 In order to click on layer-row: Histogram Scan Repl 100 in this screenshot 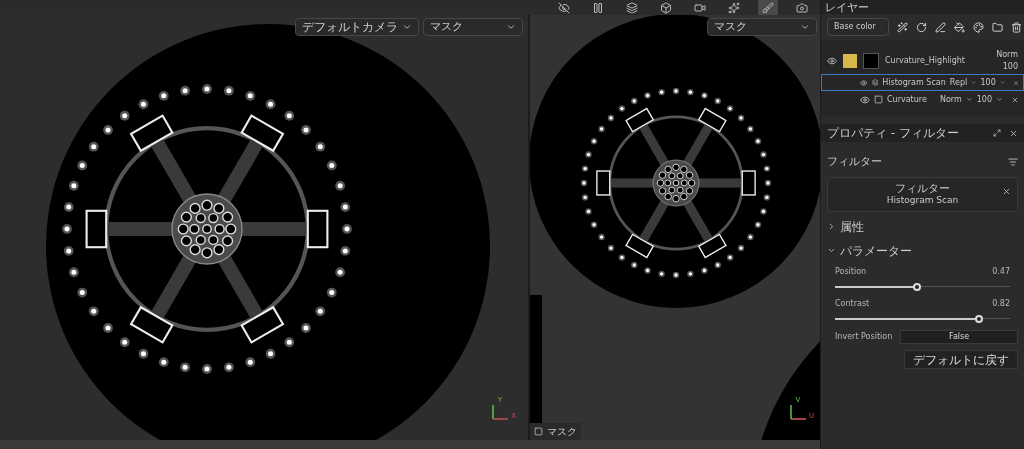, I will do `click(922, 82)`.